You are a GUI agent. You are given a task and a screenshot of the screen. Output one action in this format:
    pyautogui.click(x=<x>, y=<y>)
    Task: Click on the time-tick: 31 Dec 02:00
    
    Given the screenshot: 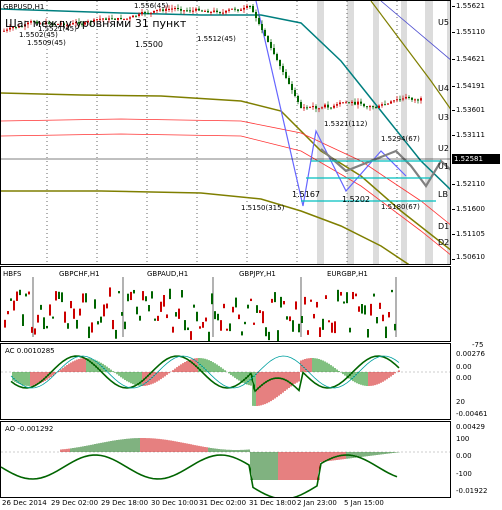 What is the action you would take?
    pyautogui.click(x=223, y=503)
    